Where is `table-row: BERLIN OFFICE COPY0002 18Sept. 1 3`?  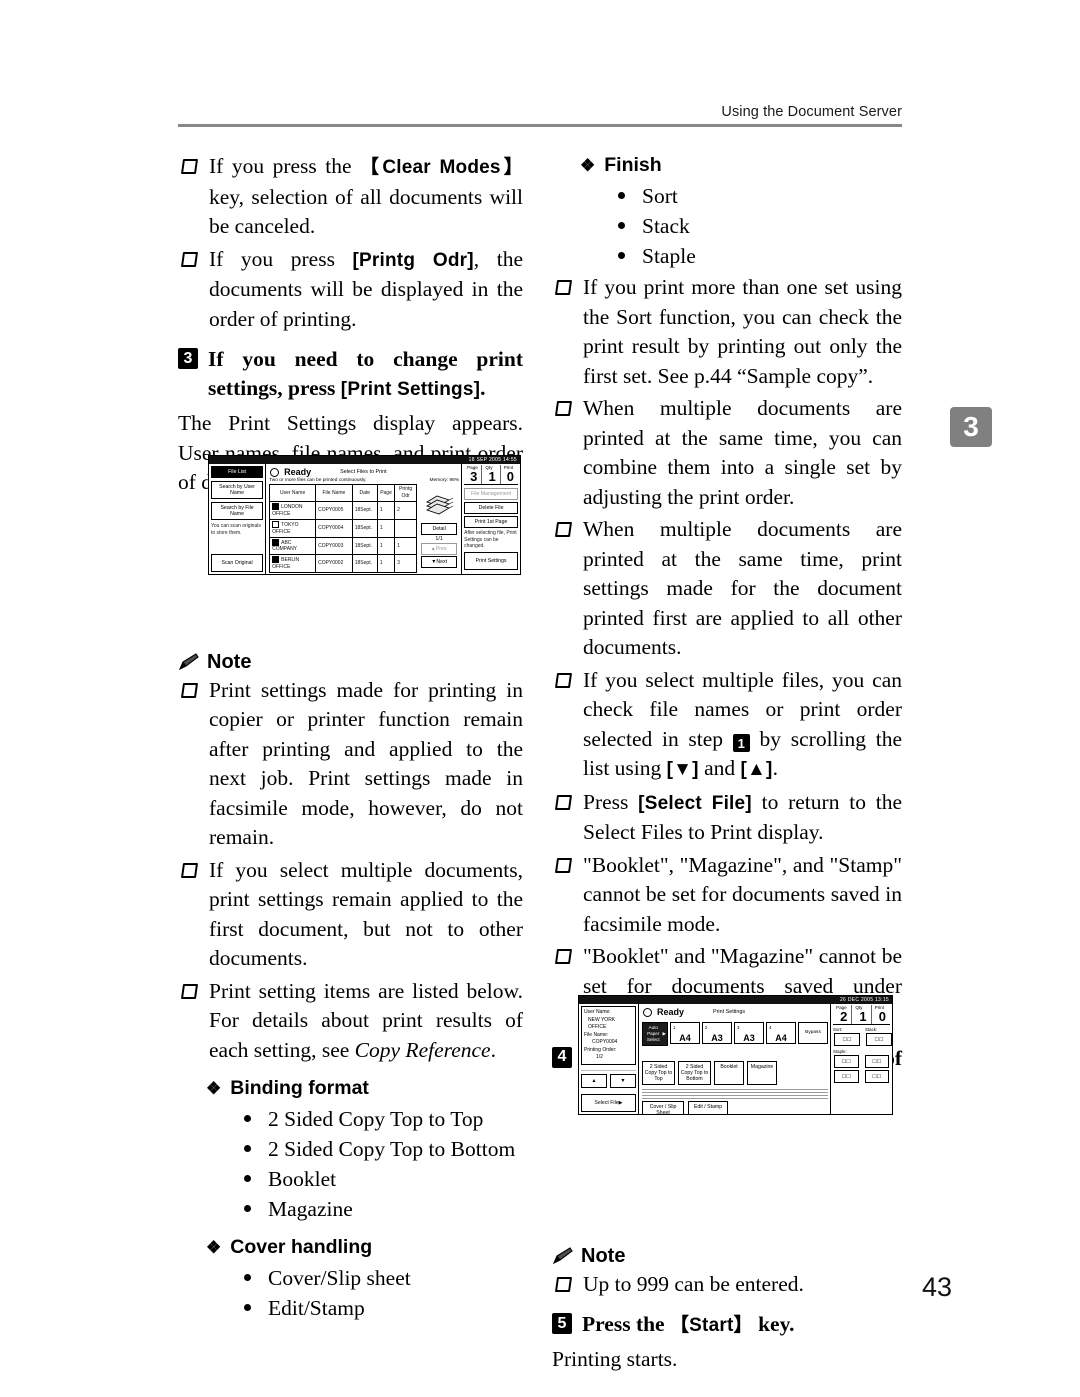
table-row: BERLIN OFFICE COPY0002 18Sept. 1 3 is located at coordinates (343, 564).